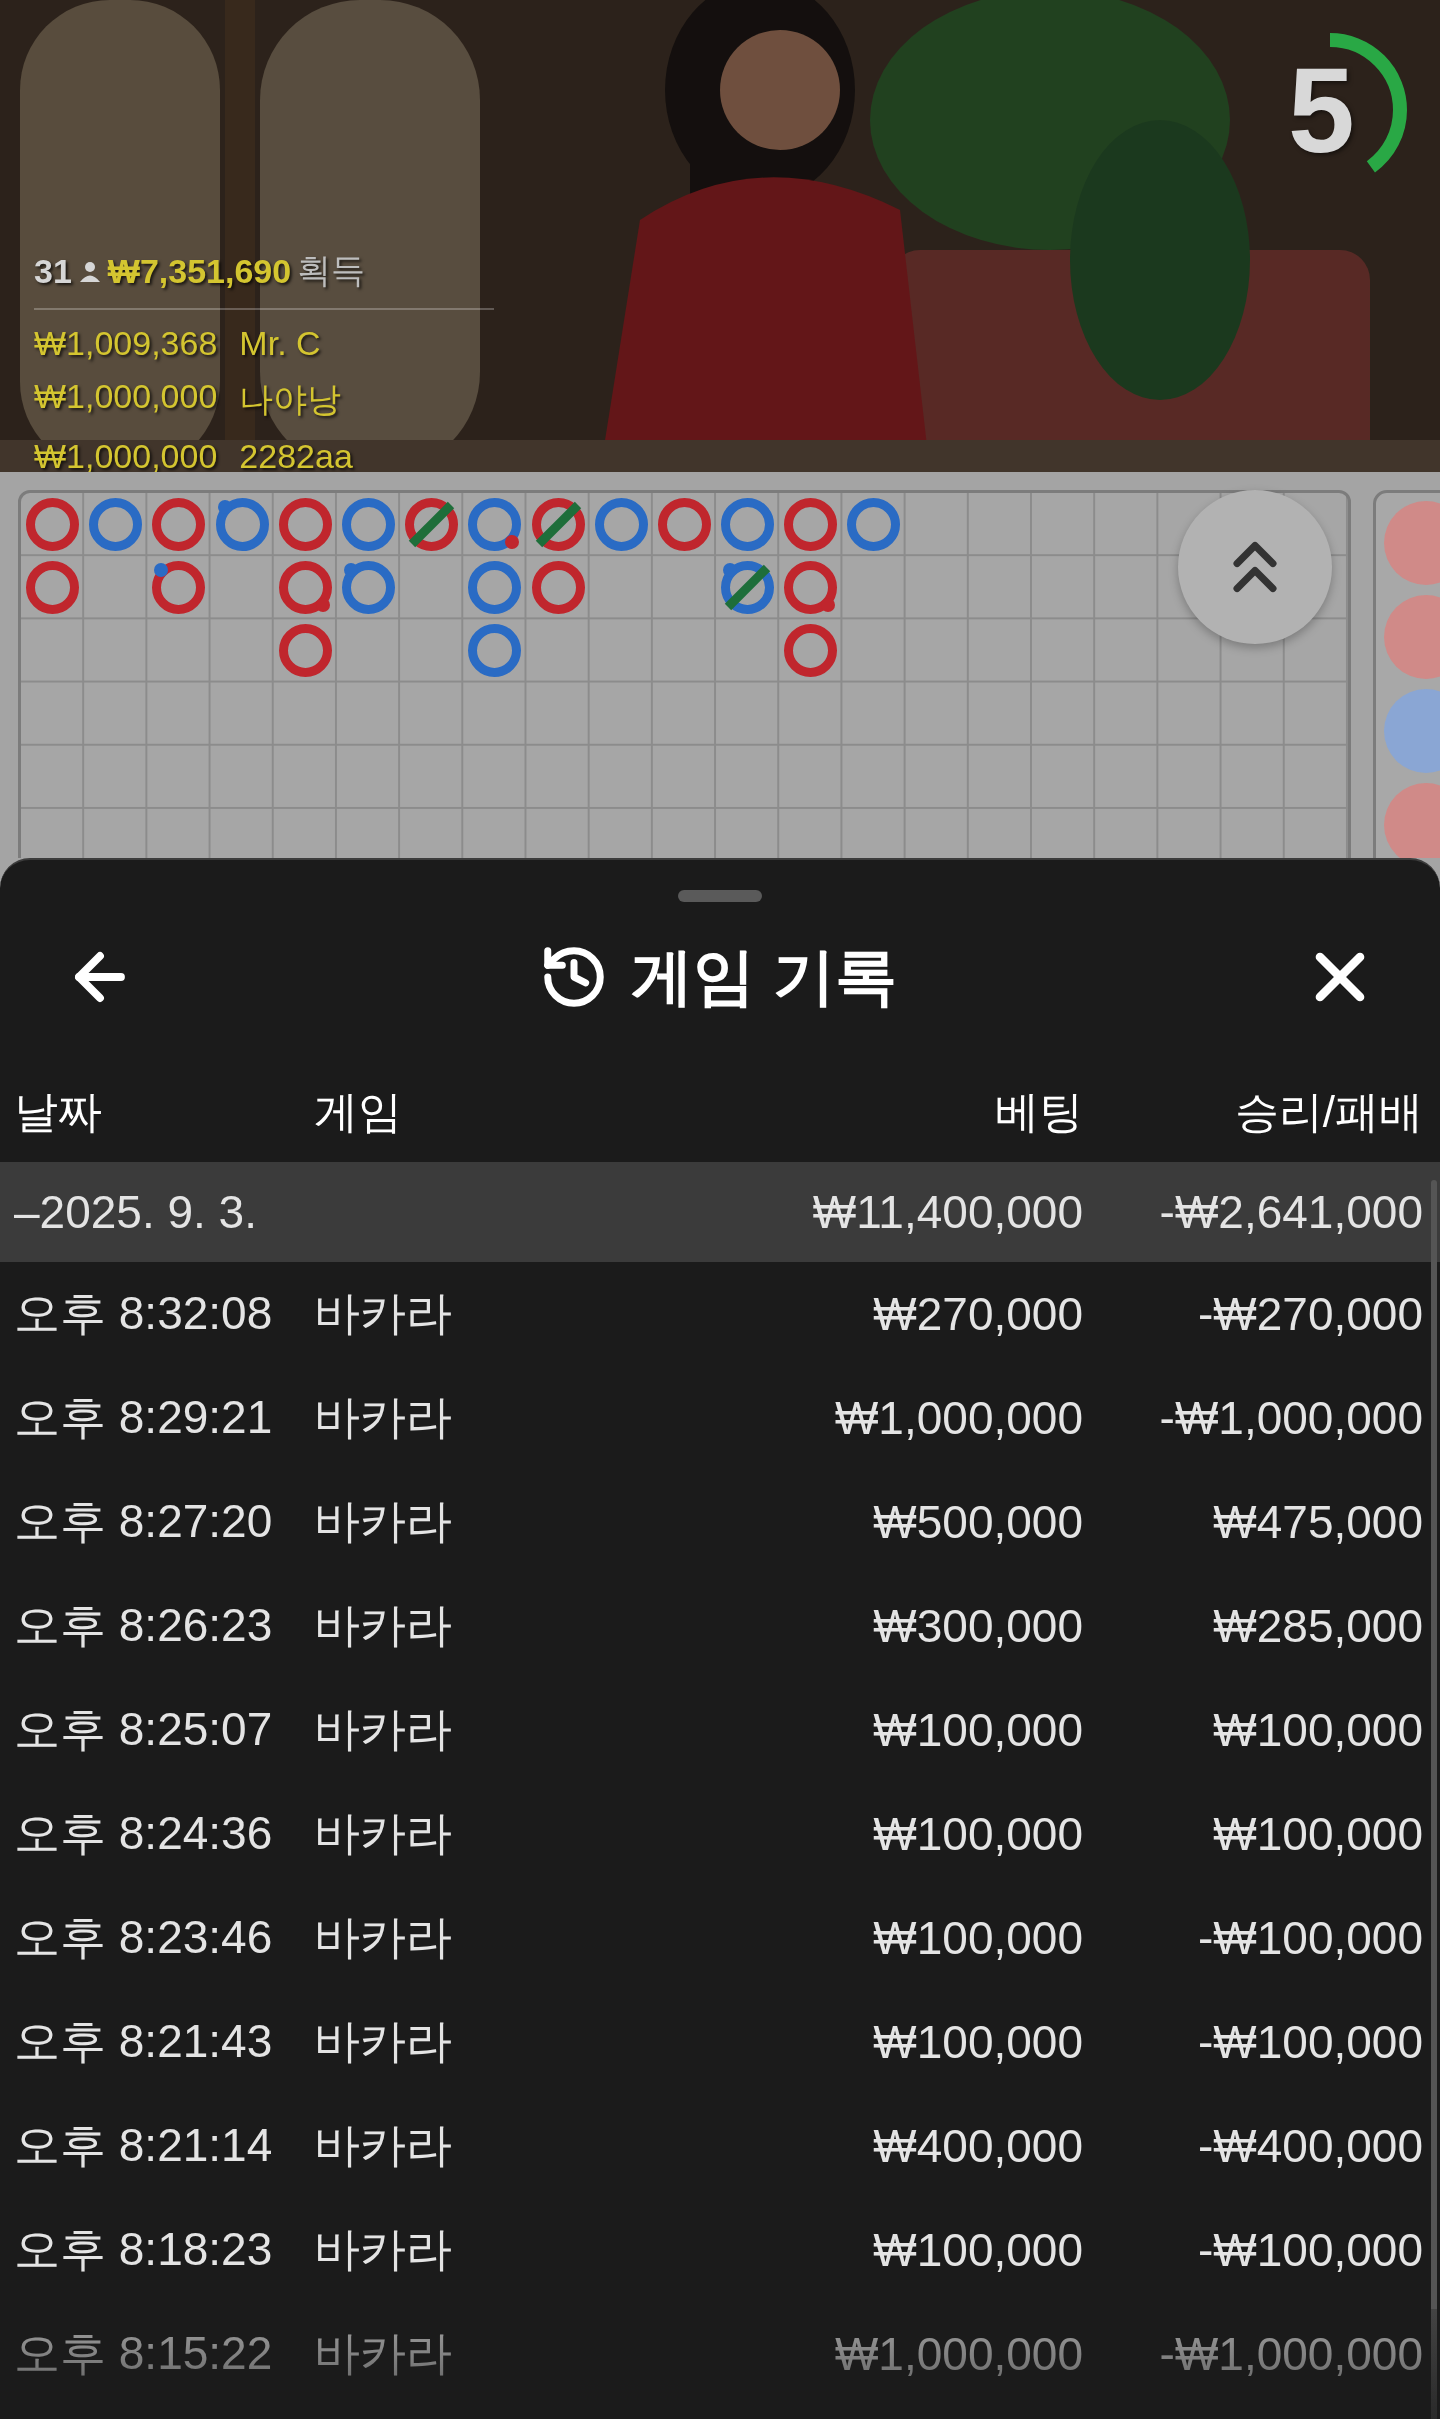 The image size is (1440, 2419). What do you see at coordinates (1317, 1522) in the screenshot?
I see `result-cell-text: ₩475,000` at bounding box center [1317, 1522].